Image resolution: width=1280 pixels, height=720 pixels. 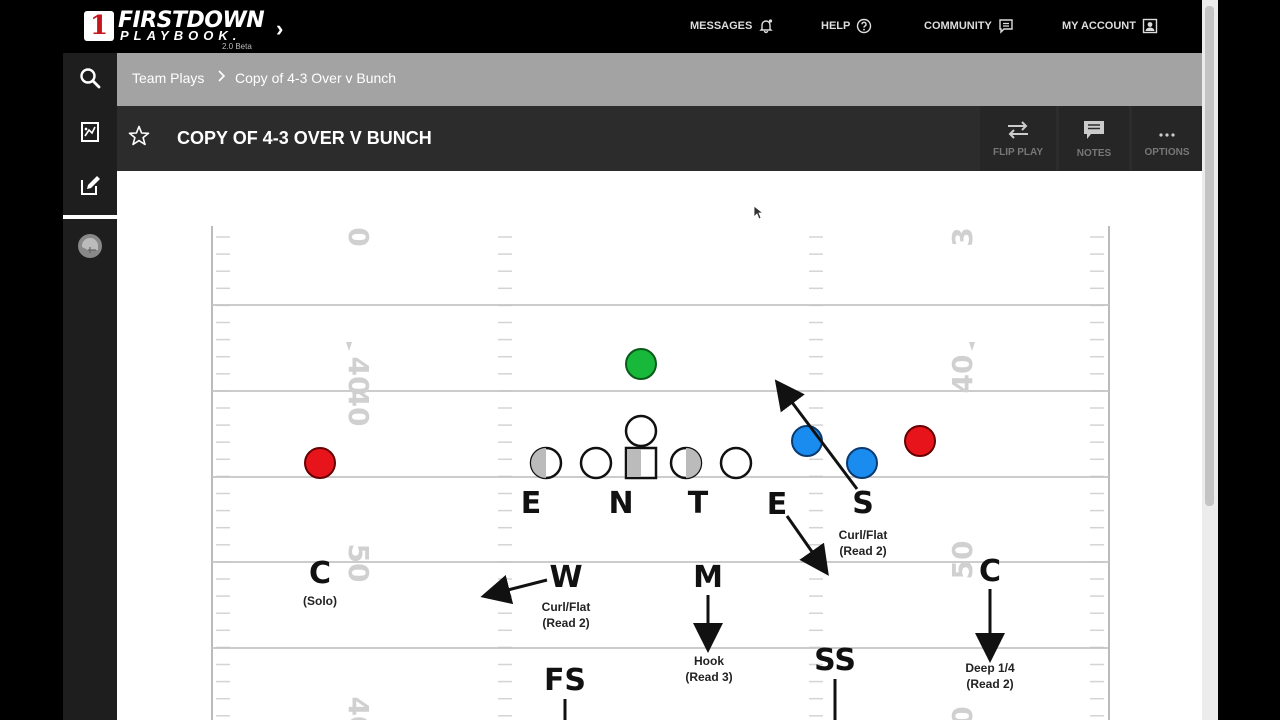 What do you see at coordinates (835, 660) in the screenshot?
I see `defender-ss: SS` at bounding box center [835, 660].